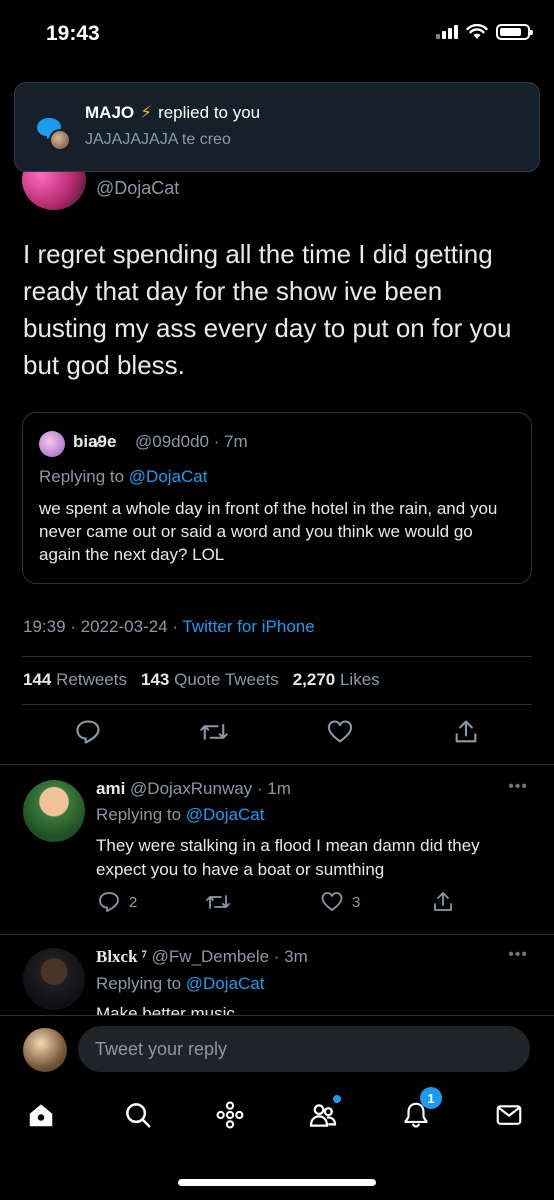 The image size is (554, 1200). I want to click on likes-label: Likes, so click(359, 679).